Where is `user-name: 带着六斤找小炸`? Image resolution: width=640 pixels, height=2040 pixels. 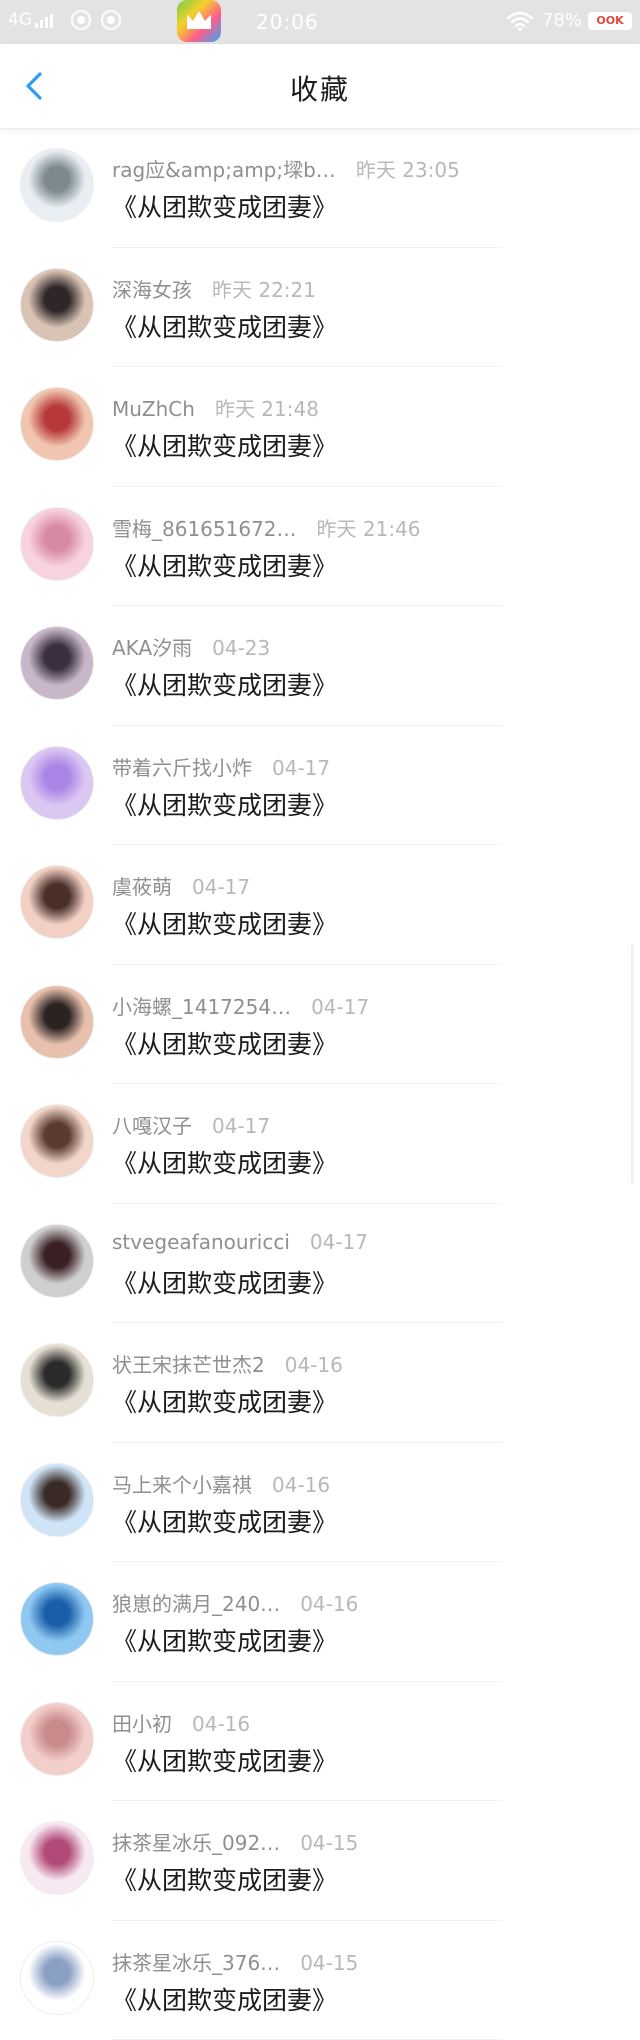
user-name: 带着六斤找小炸 is located at coordinates (182, 766).